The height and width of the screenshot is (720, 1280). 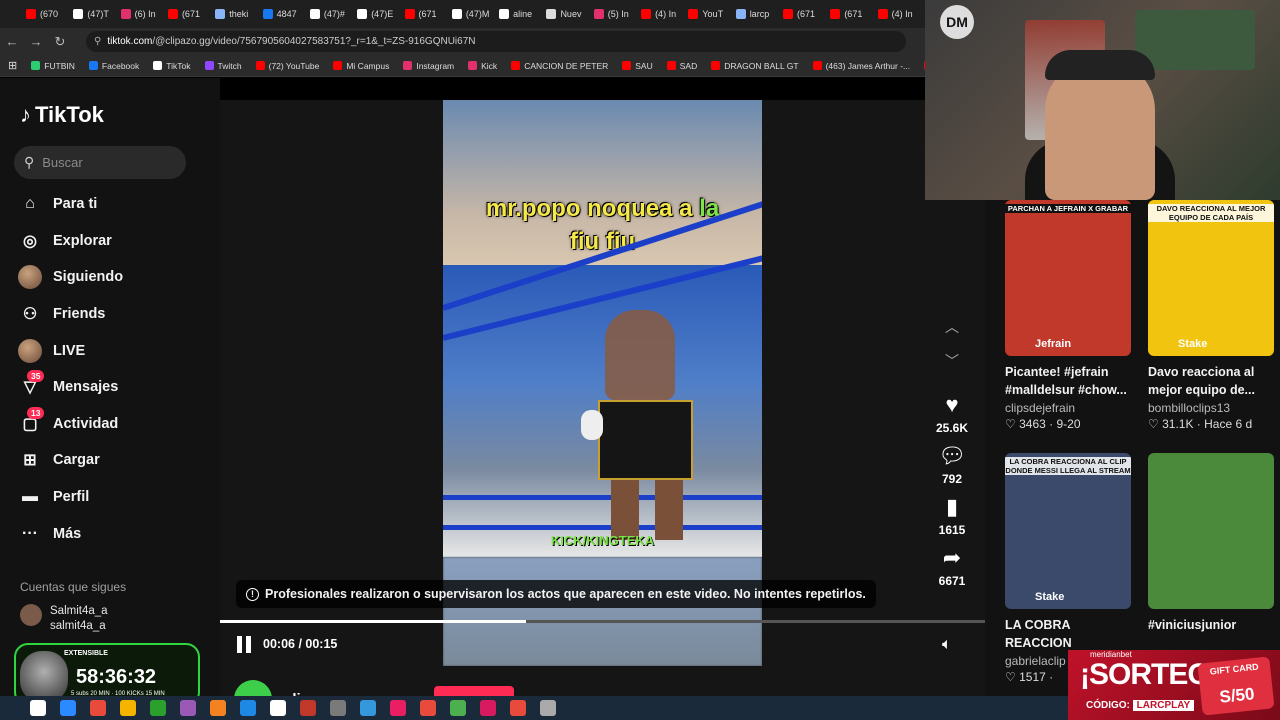 I want to click on bookmark-item: SAU, so click(x=637, y=66).